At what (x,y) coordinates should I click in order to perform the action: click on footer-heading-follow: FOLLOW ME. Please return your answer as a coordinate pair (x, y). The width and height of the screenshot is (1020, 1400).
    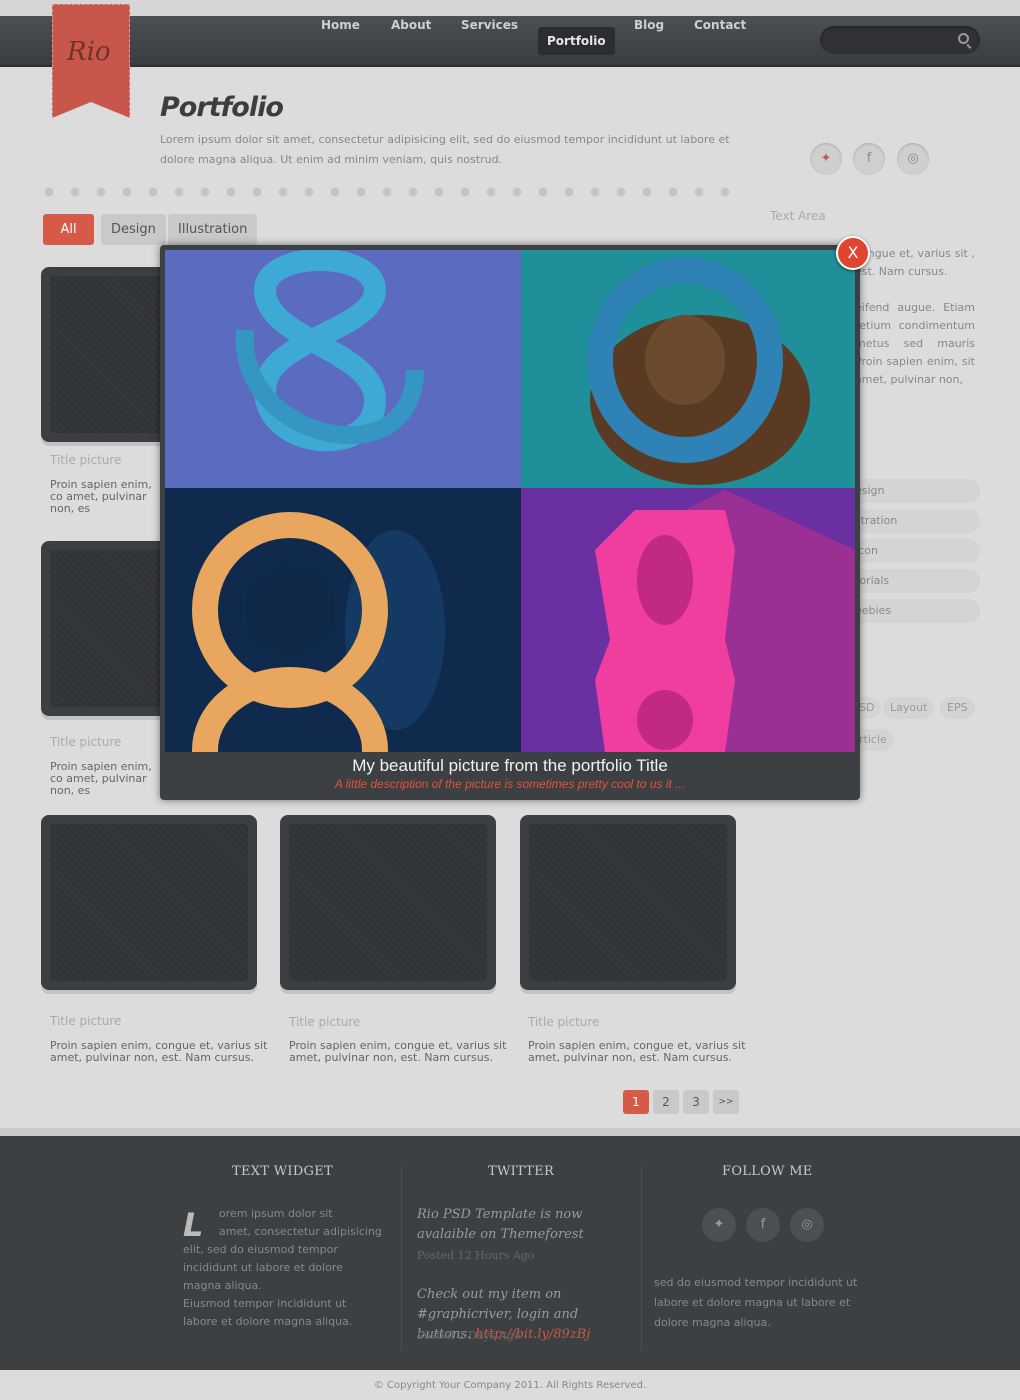
    Looking at the image, I should click on (767, 1171).